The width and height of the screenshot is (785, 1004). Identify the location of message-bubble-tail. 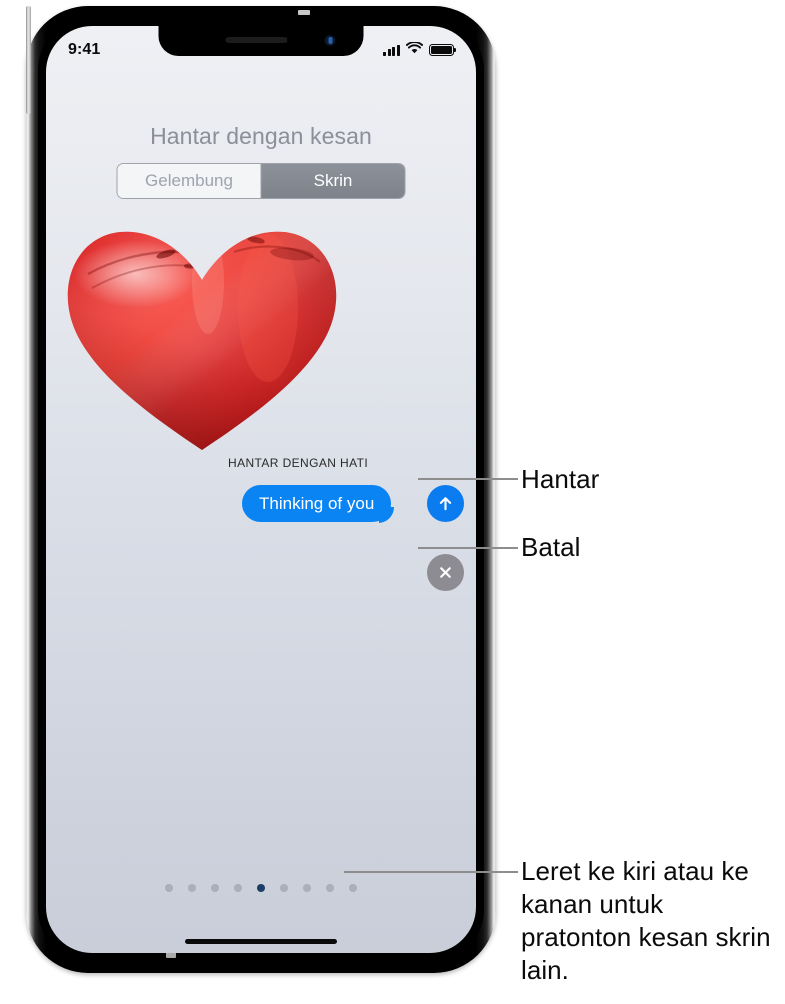
(387, 515).